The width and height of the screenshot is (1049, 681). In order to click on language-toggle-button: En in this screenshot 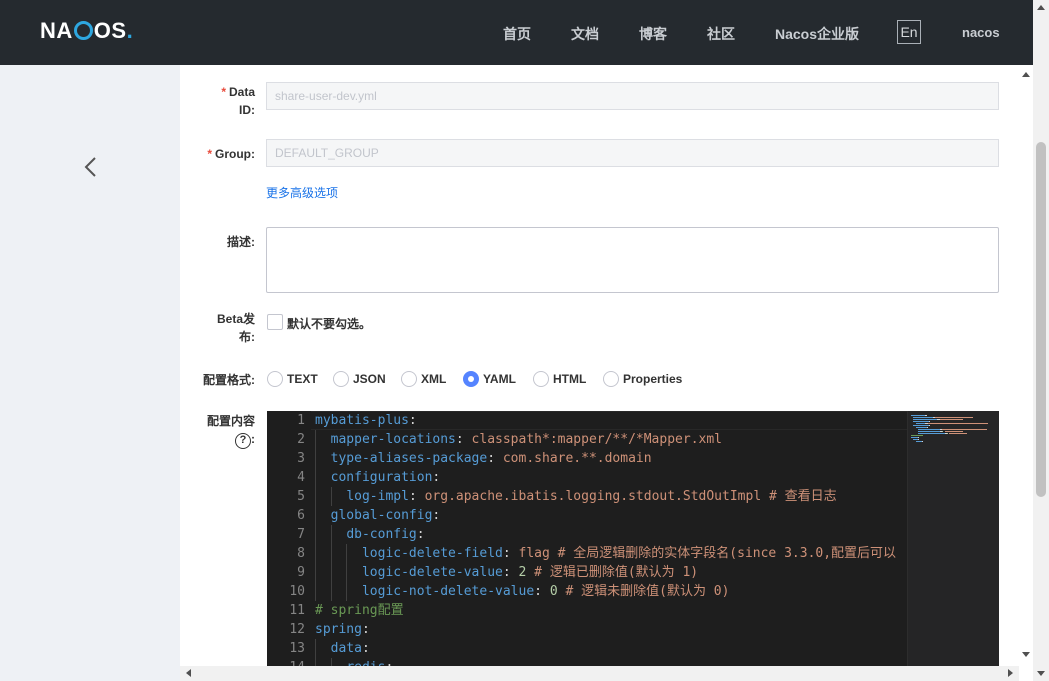, I will do `click(909, 32)`.